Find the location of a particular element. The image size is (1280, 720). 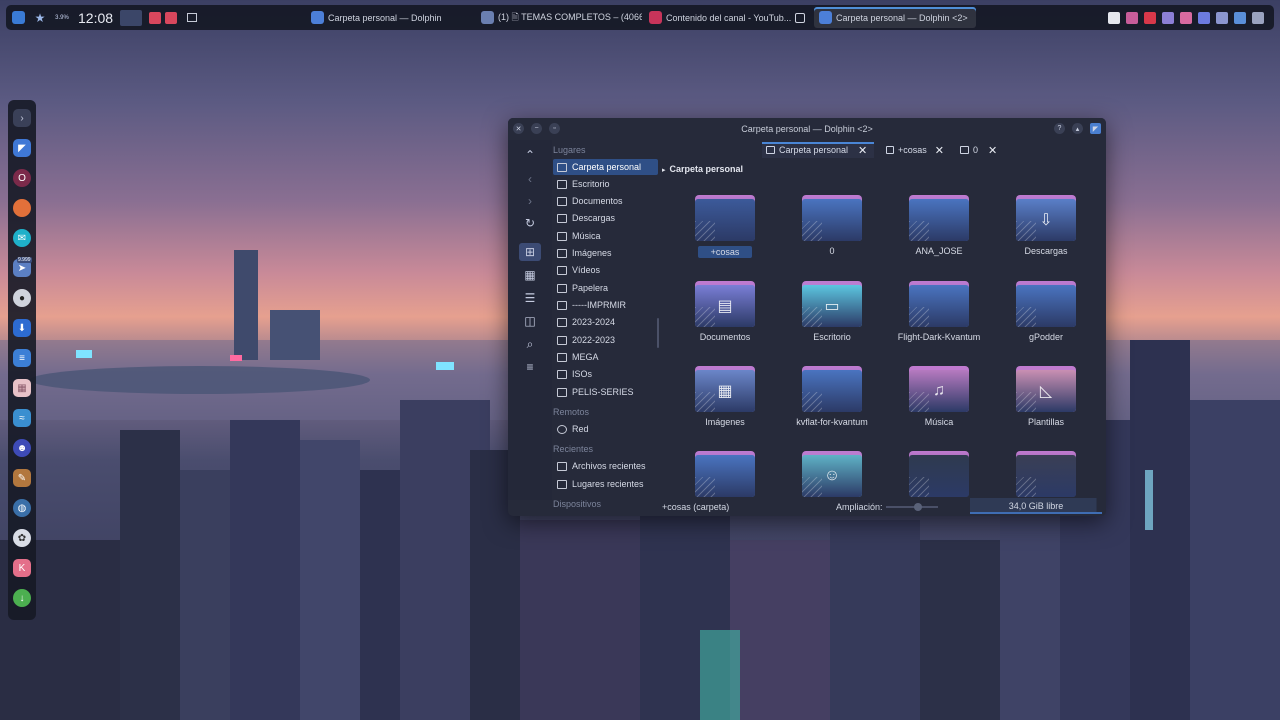

mega-icon is located at coordinates (1150, 17).